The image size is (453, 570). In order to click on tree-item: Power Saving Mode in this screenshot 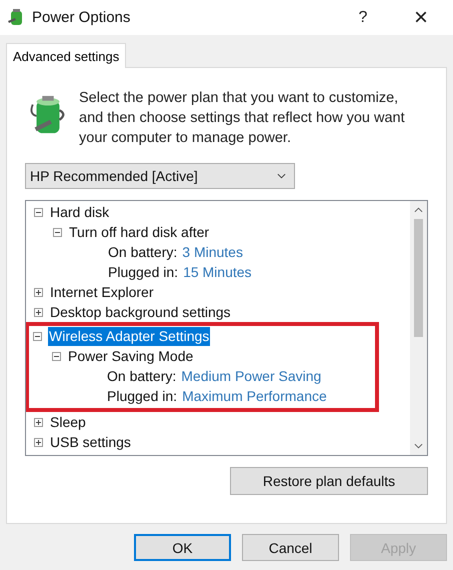, I will do `click(130, 356)`.